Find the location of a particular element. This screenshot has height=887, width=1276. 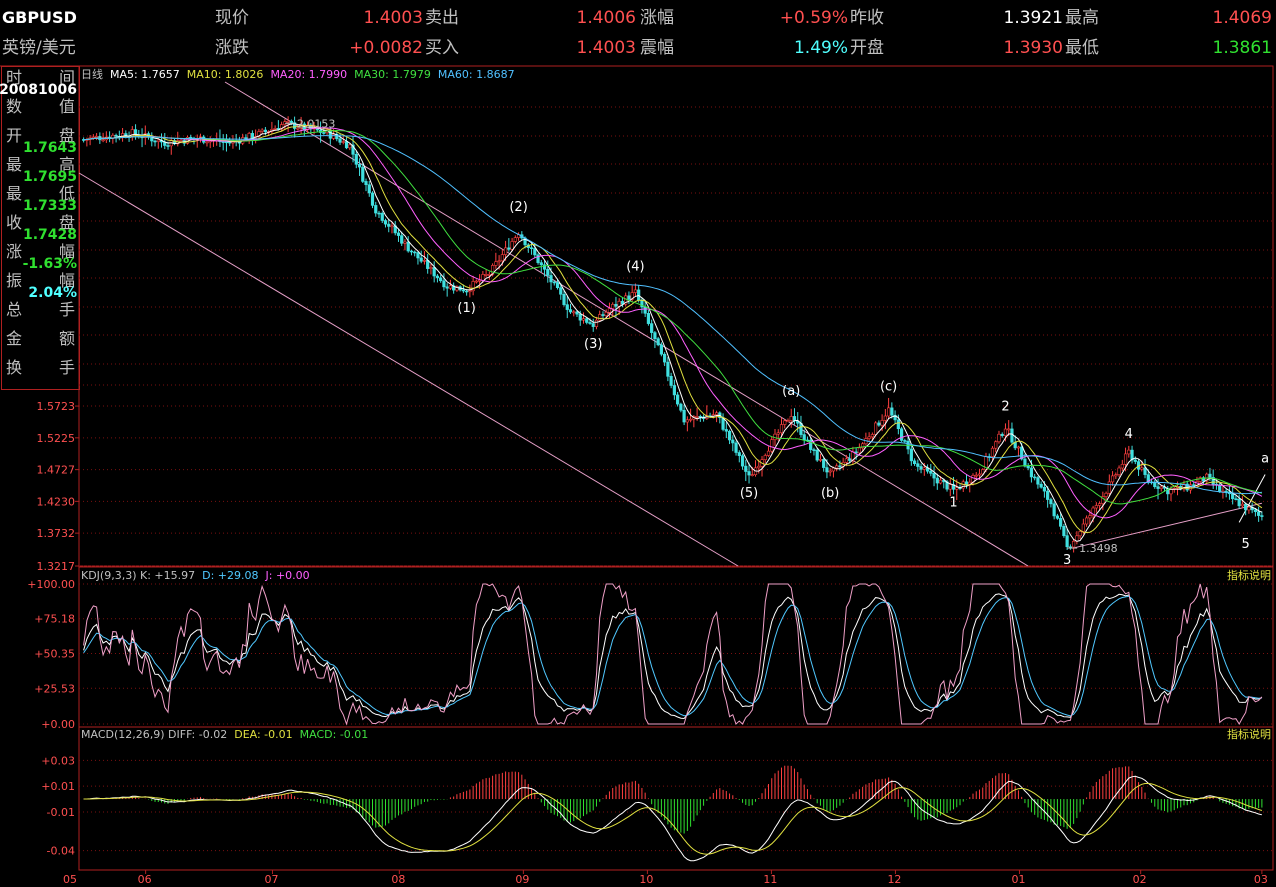

wave-a-projection-line is located at coordinates (1252, 498).